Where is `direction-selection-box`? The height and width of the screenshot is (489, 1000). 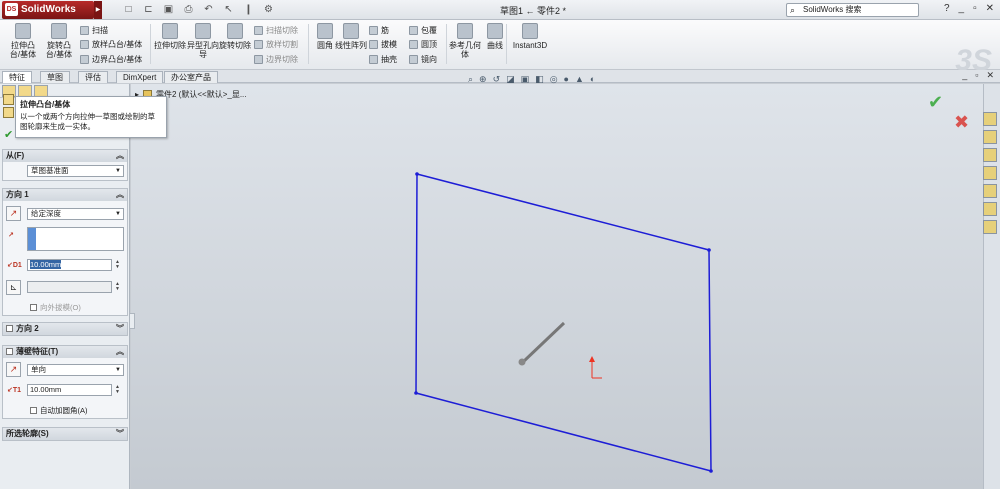 direction-selection-box is located at coordinates (75, 239).